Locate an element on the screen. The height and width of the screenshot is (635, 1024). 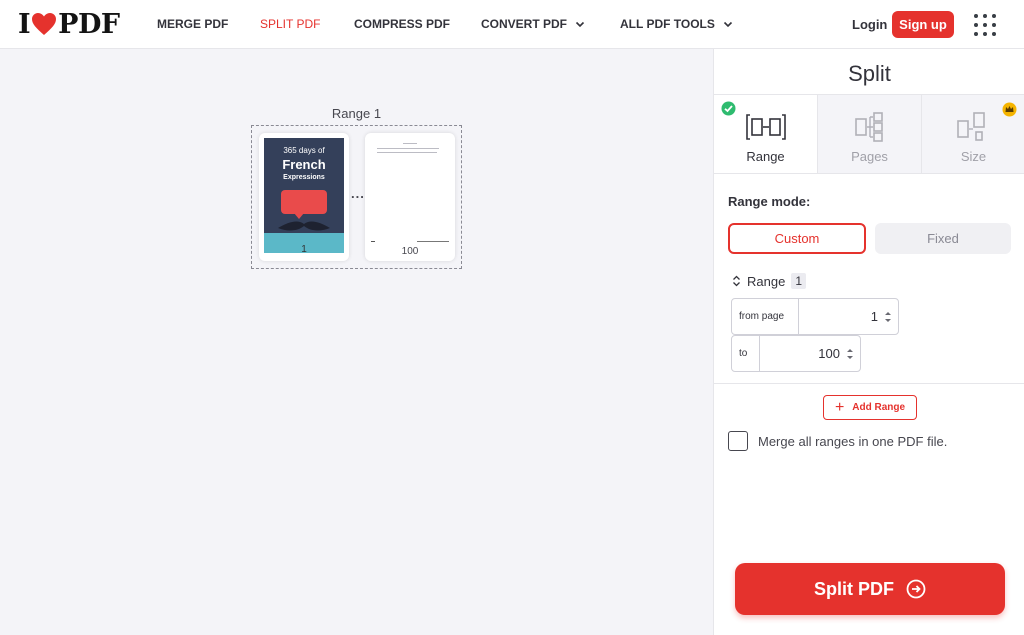
from-page-input: 1 is located at coordinates (840, 316).